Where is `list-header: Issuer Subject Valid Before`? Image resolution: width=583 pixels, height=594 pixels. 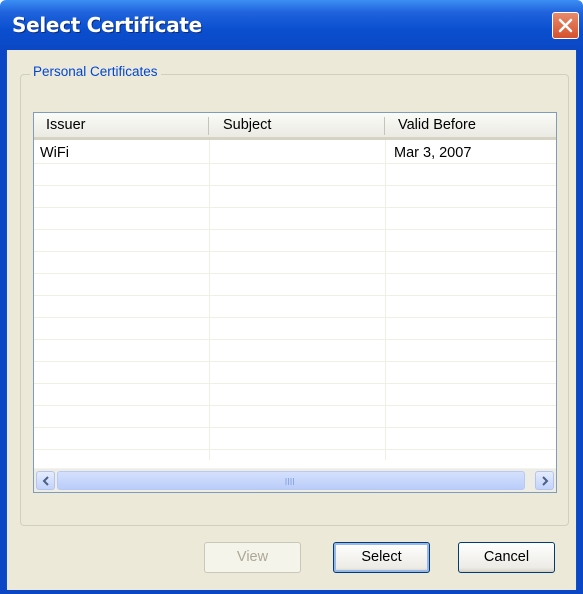
list-header: Issuer Subject Valid Before is located at coordinates (295, 126).